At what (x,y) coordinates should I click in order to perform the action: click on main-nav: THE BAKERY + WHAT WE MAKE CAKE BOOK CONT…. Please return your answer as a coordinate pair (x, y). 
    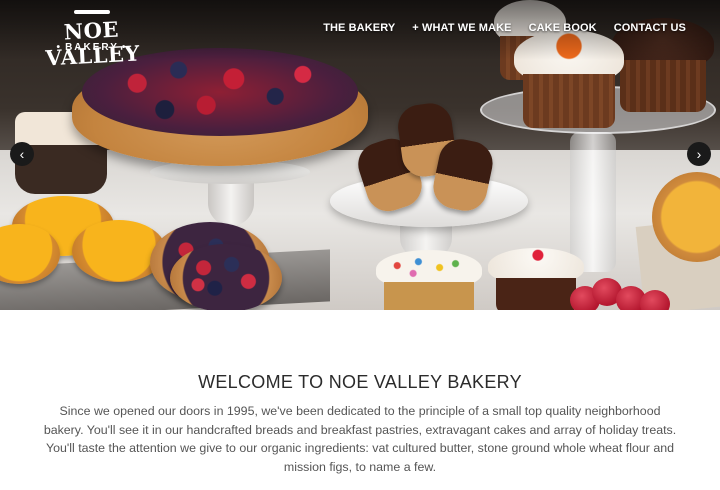
    Looking at the image, I should click on (504, 28).